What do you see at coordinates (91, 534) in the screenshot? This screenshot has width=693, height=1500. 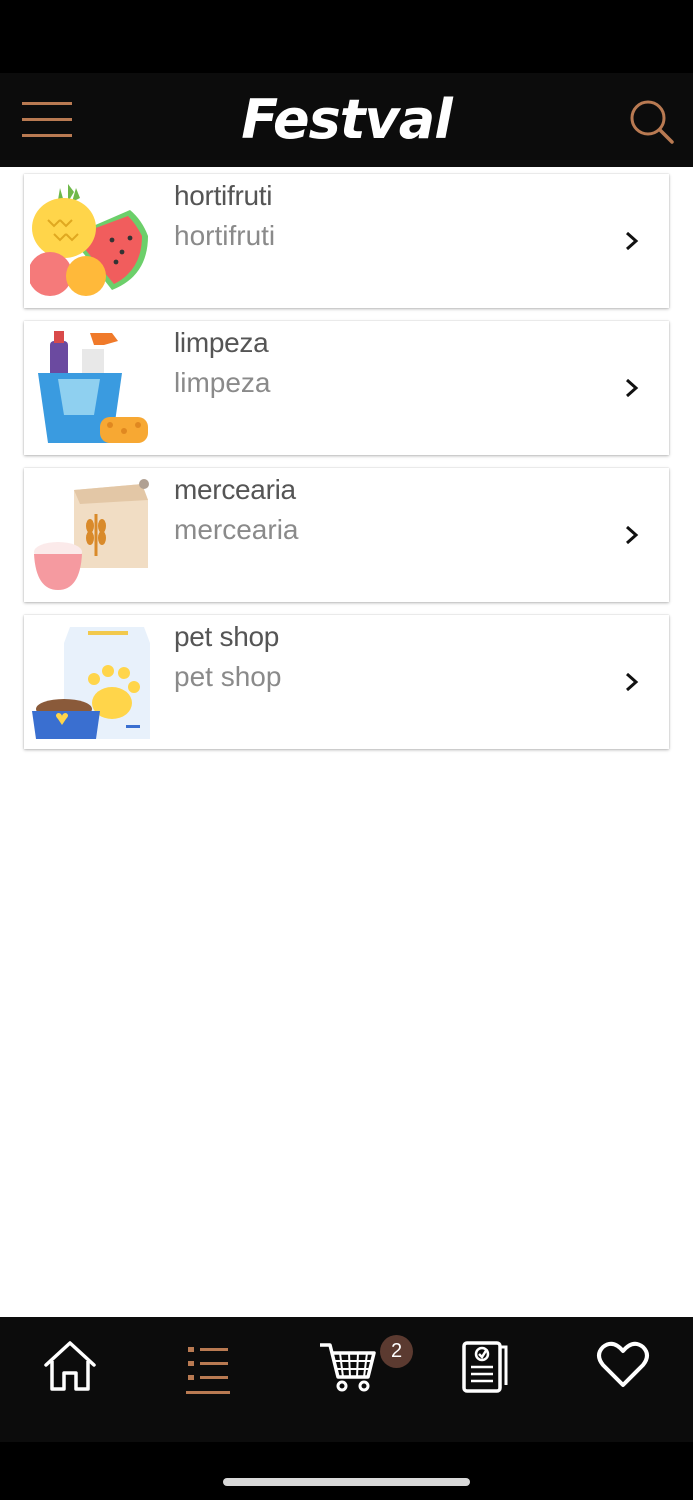 I see `grocery-bag-illustration` at bounding box center [91, 534].